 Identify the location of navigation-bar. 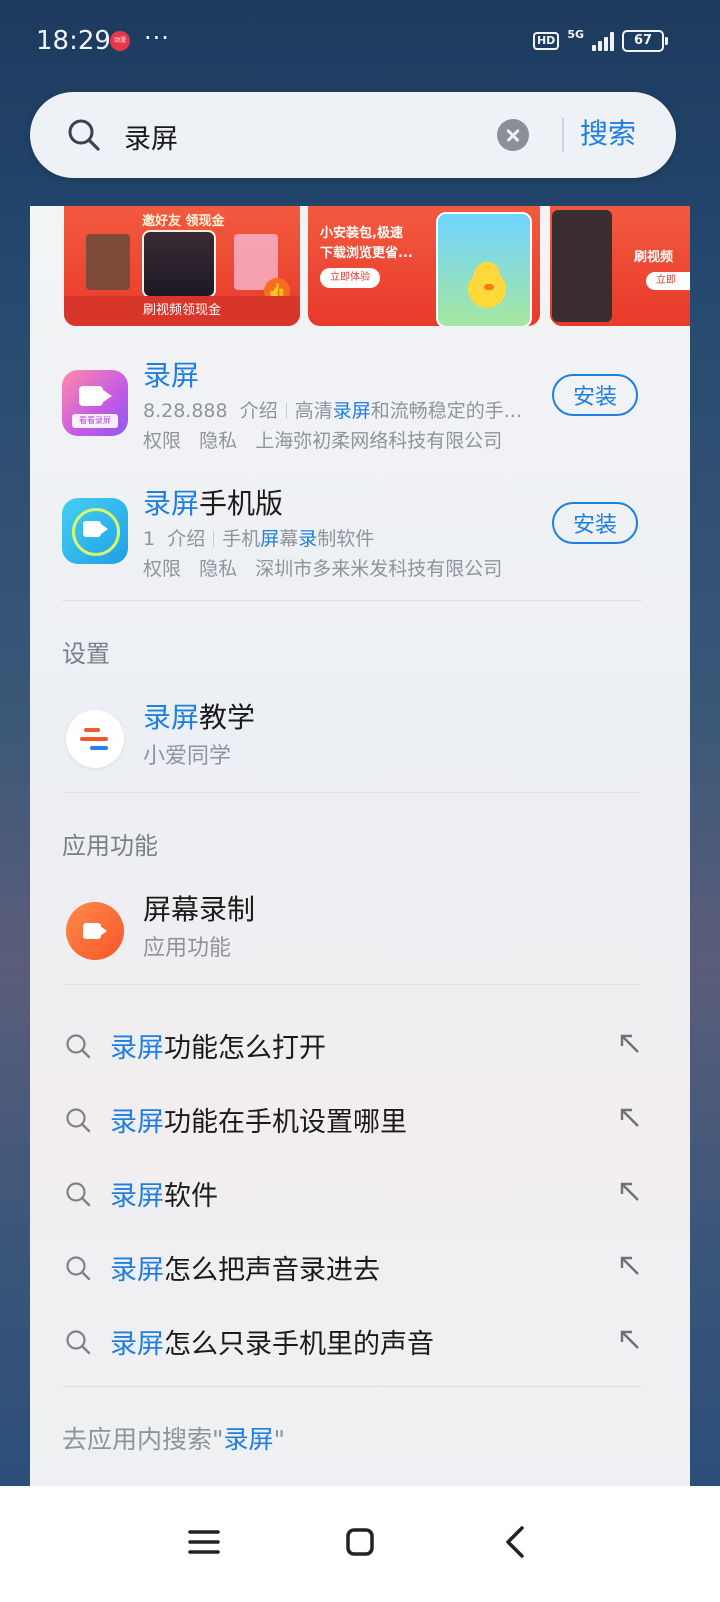
(360, 1544).